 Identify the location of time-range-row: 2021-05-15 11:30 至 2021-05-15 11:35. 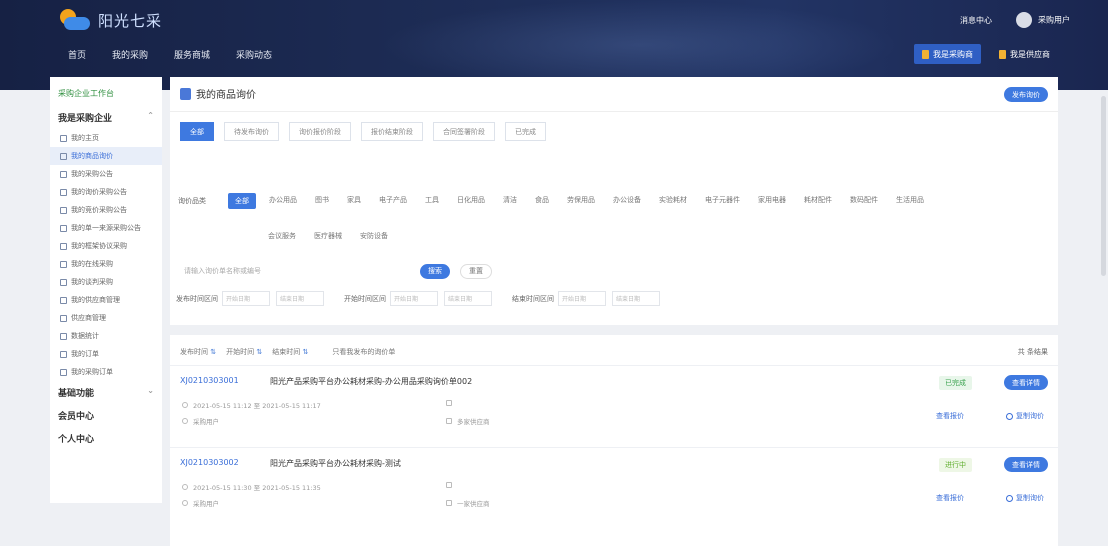
(251, 487).